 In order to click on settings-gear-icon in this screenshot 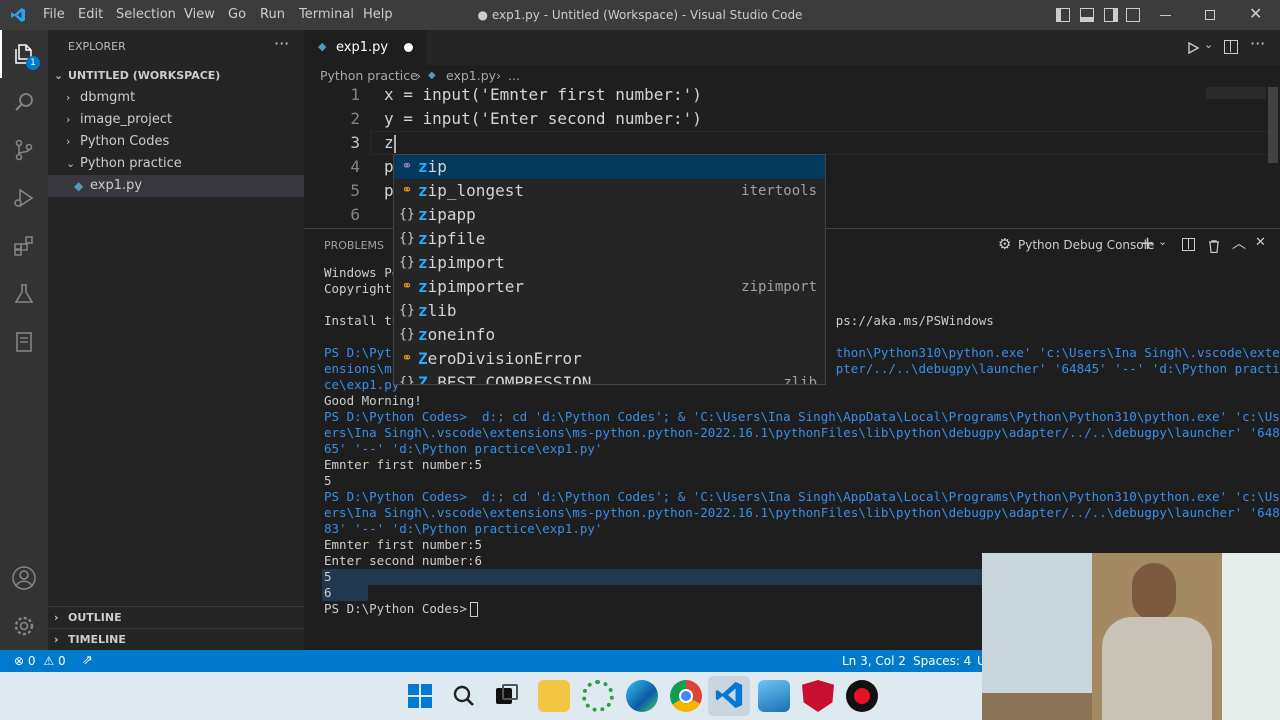, I will do `click(24, 626)`.